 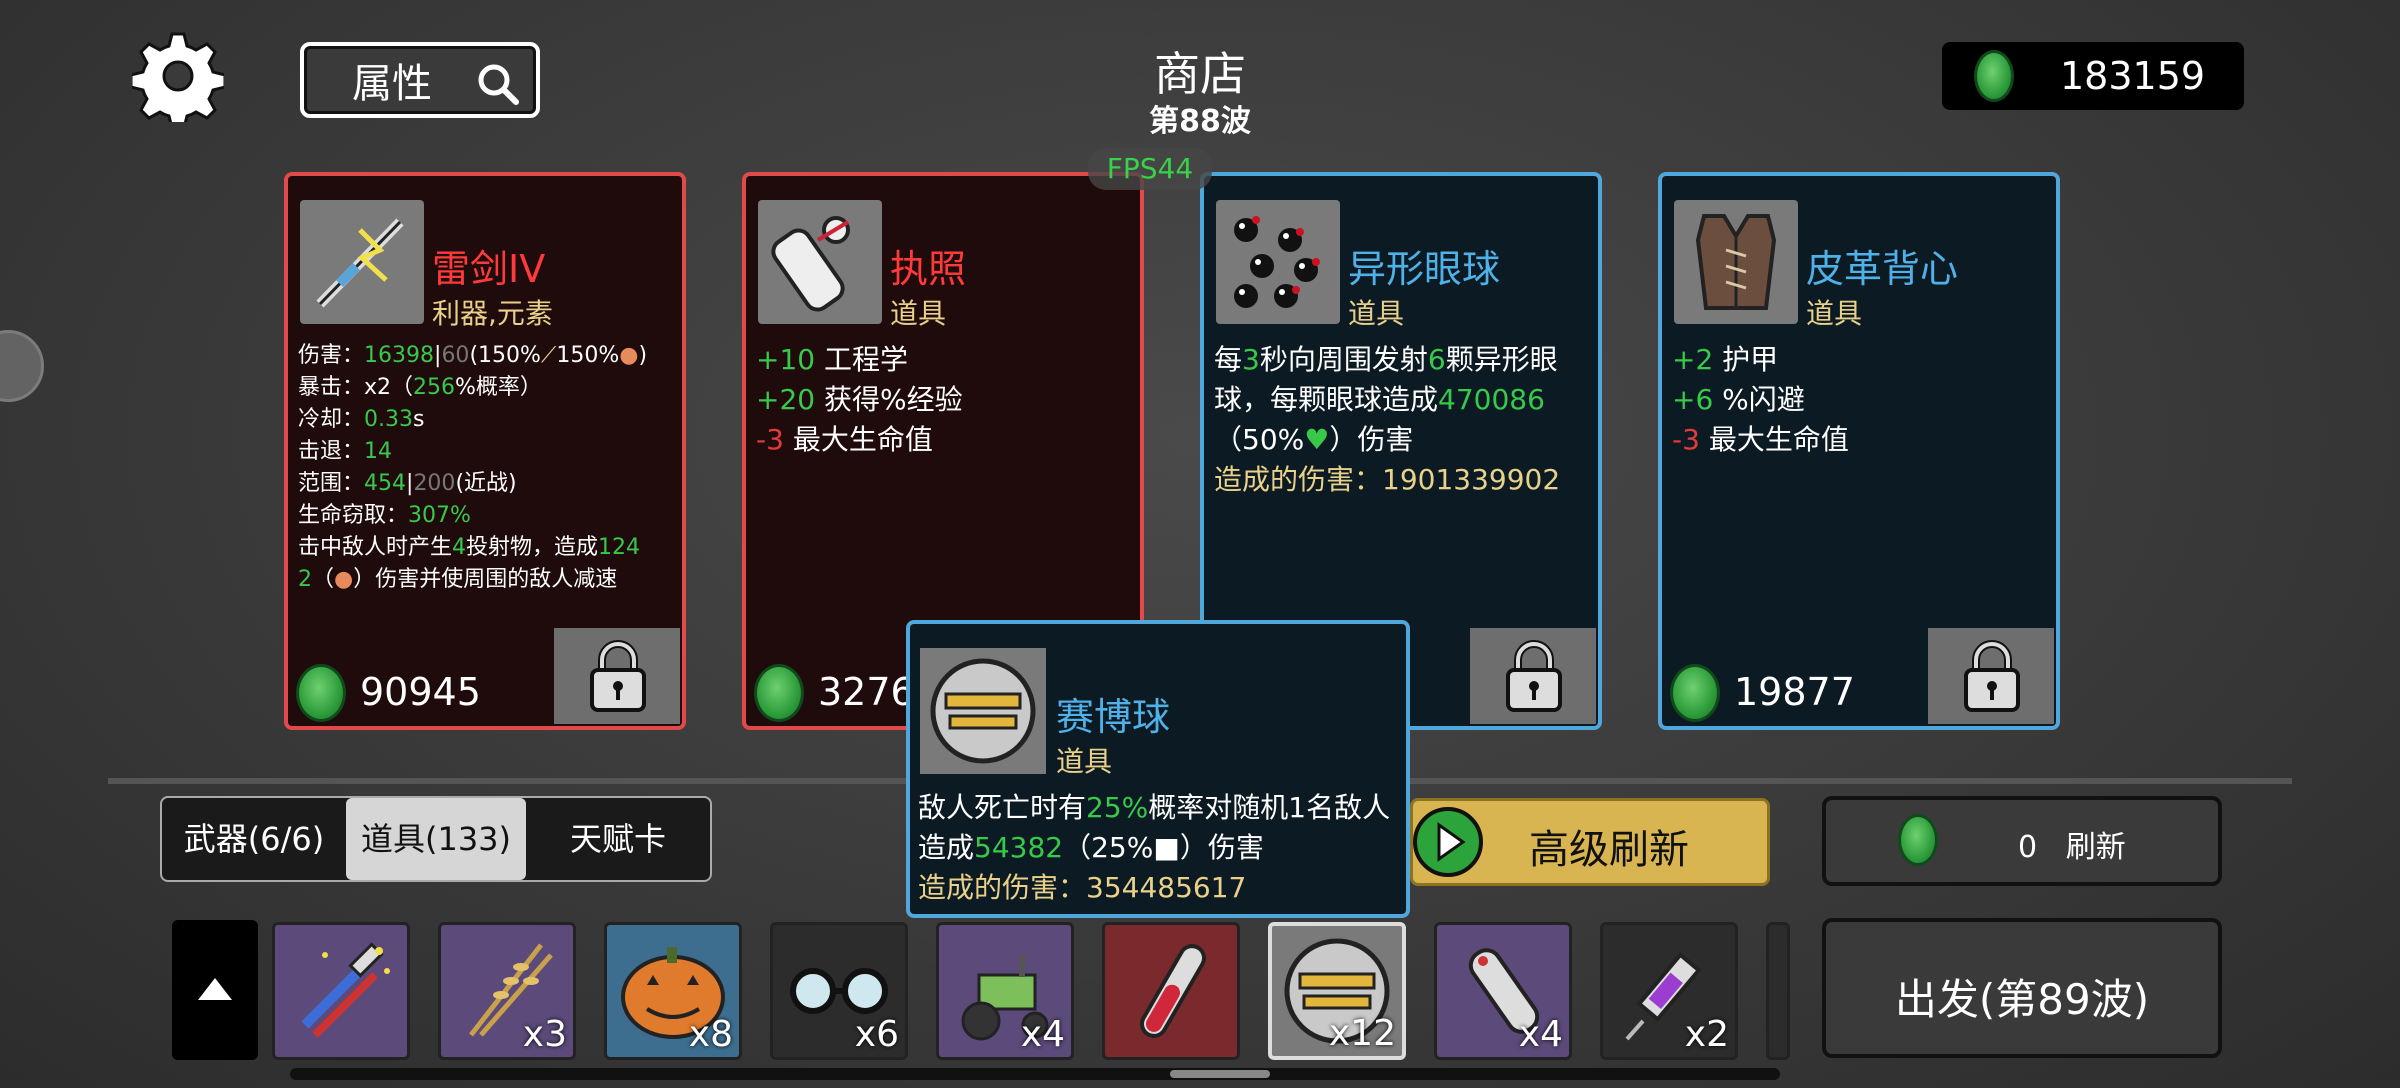 I want to click on money-amount: 183159, so click(x=2133, y=76).